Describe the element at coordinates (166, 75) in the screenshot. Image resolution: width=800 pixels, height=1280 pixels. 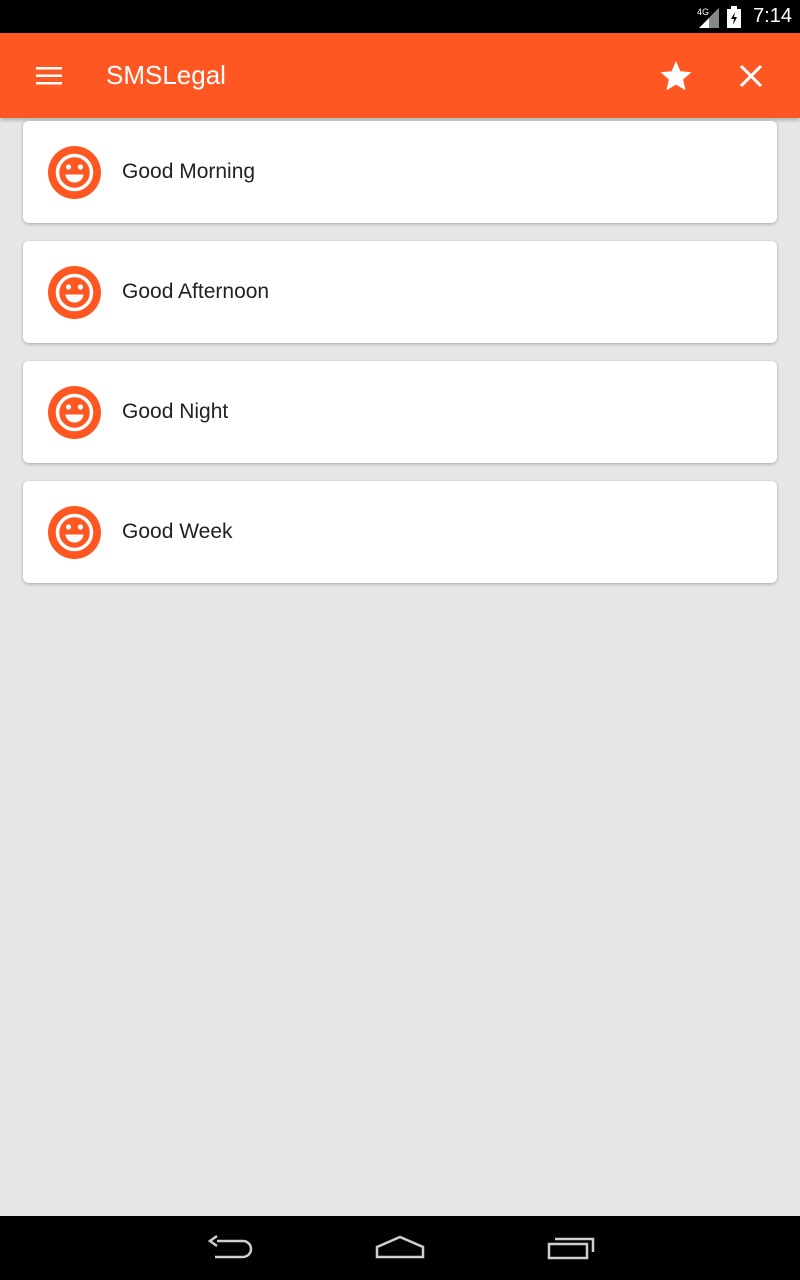
I see `app-title: SMSLegal` at that location.